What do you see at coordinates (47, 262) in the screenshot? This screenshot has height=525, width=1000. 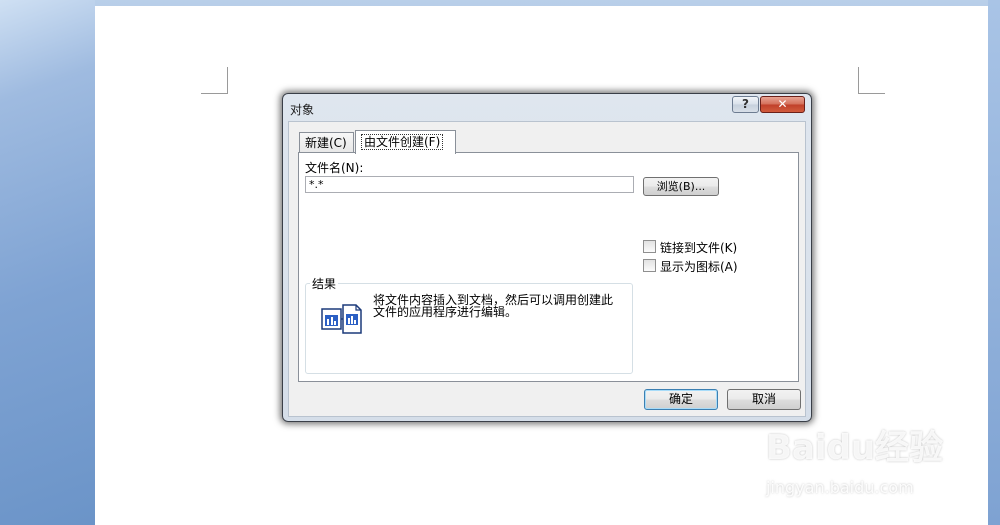 I see `word-background-left` at bounding box center [47, 262].